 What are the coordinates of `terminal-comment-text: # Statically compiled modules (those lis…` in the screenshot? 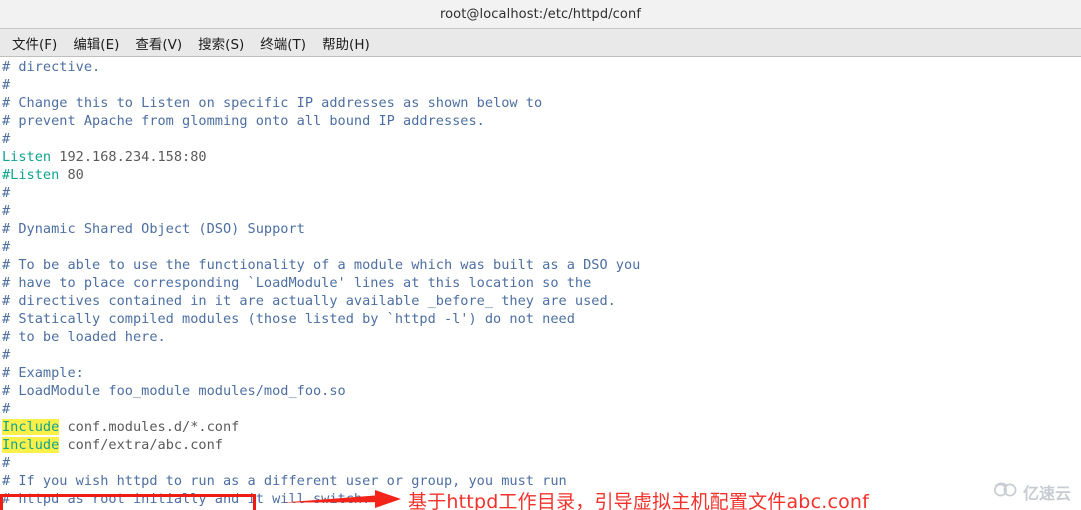 It's located at (288, 319).